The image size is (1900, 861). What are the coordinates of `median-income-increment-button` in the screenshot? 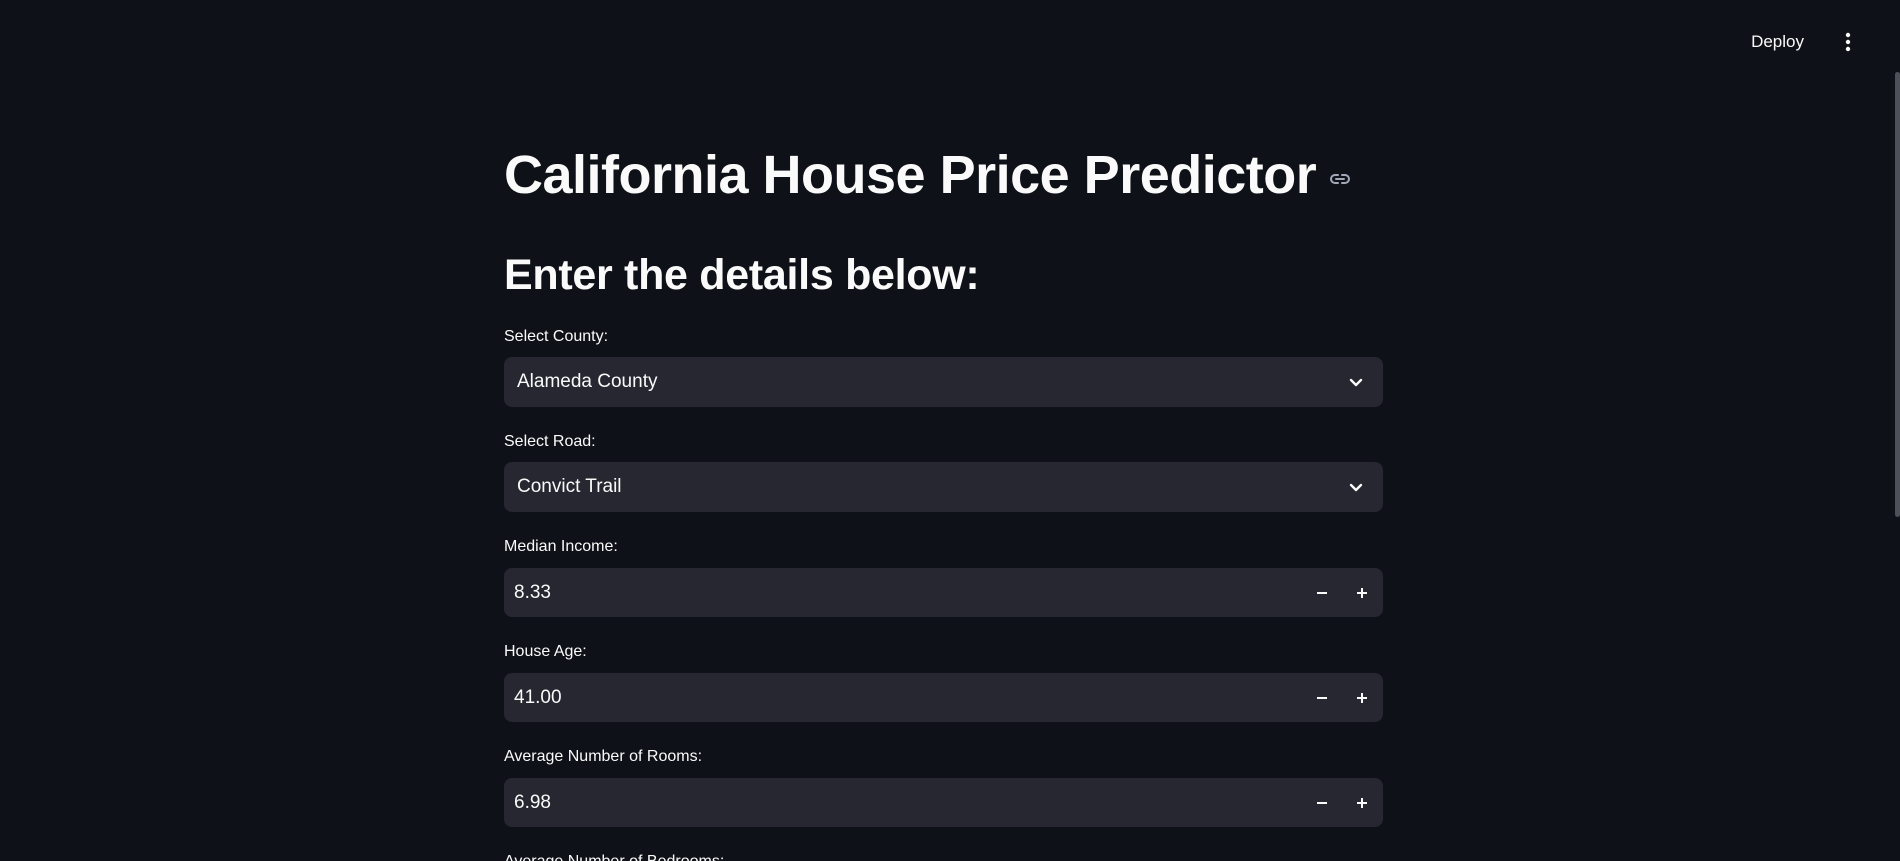 It's located at (1362, 592).